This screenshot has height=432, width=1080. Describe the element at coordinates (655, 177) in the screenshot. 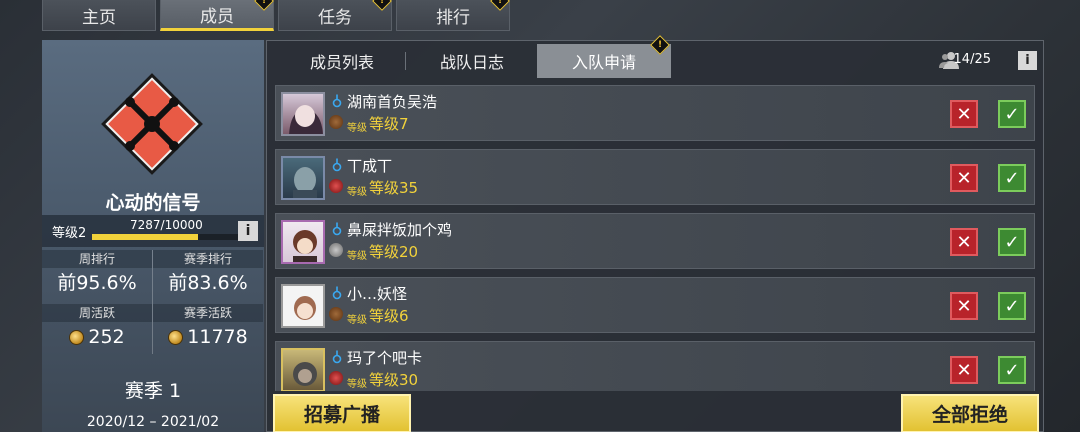

I see `list-item: 丅成丅 等级 等级35 ✕ ✓` at that location.